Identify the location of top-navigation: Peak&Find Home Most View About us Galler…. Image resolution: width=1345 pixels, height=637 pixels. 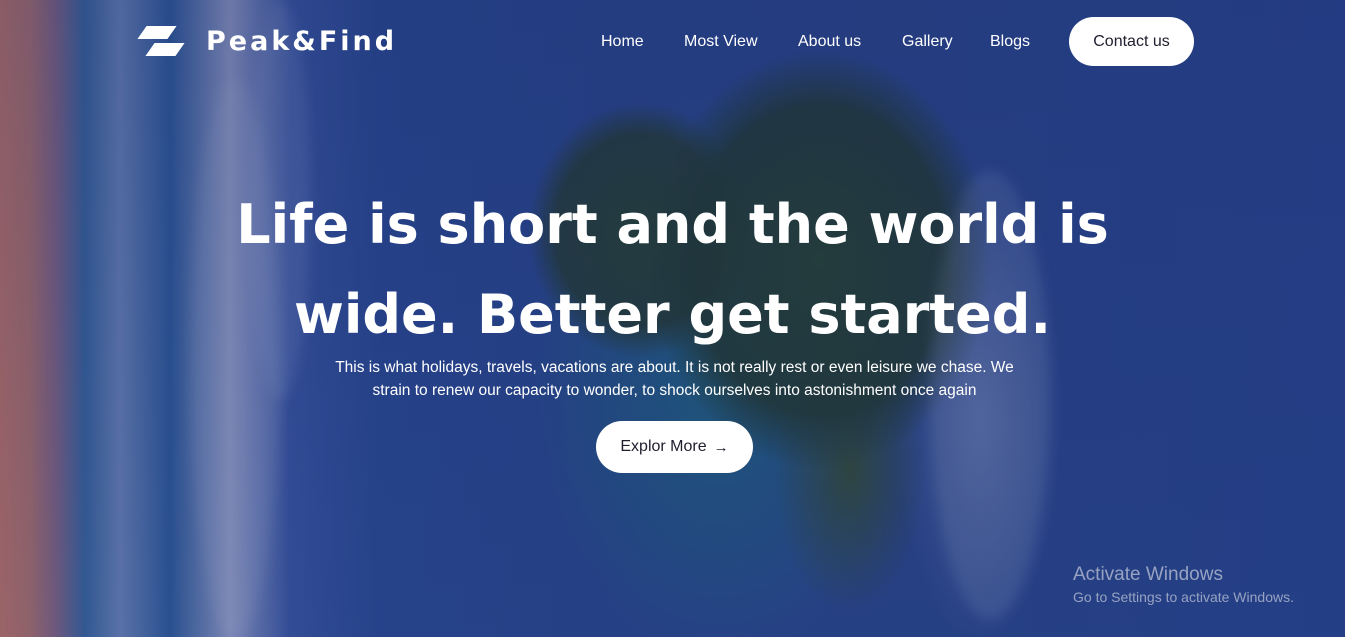
(672, 42).